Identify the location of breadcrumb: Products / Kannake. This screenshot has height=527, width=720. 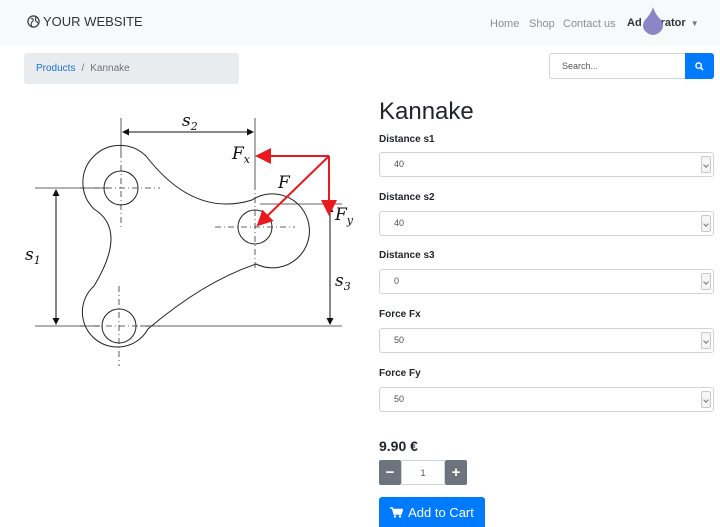
(131, 68).